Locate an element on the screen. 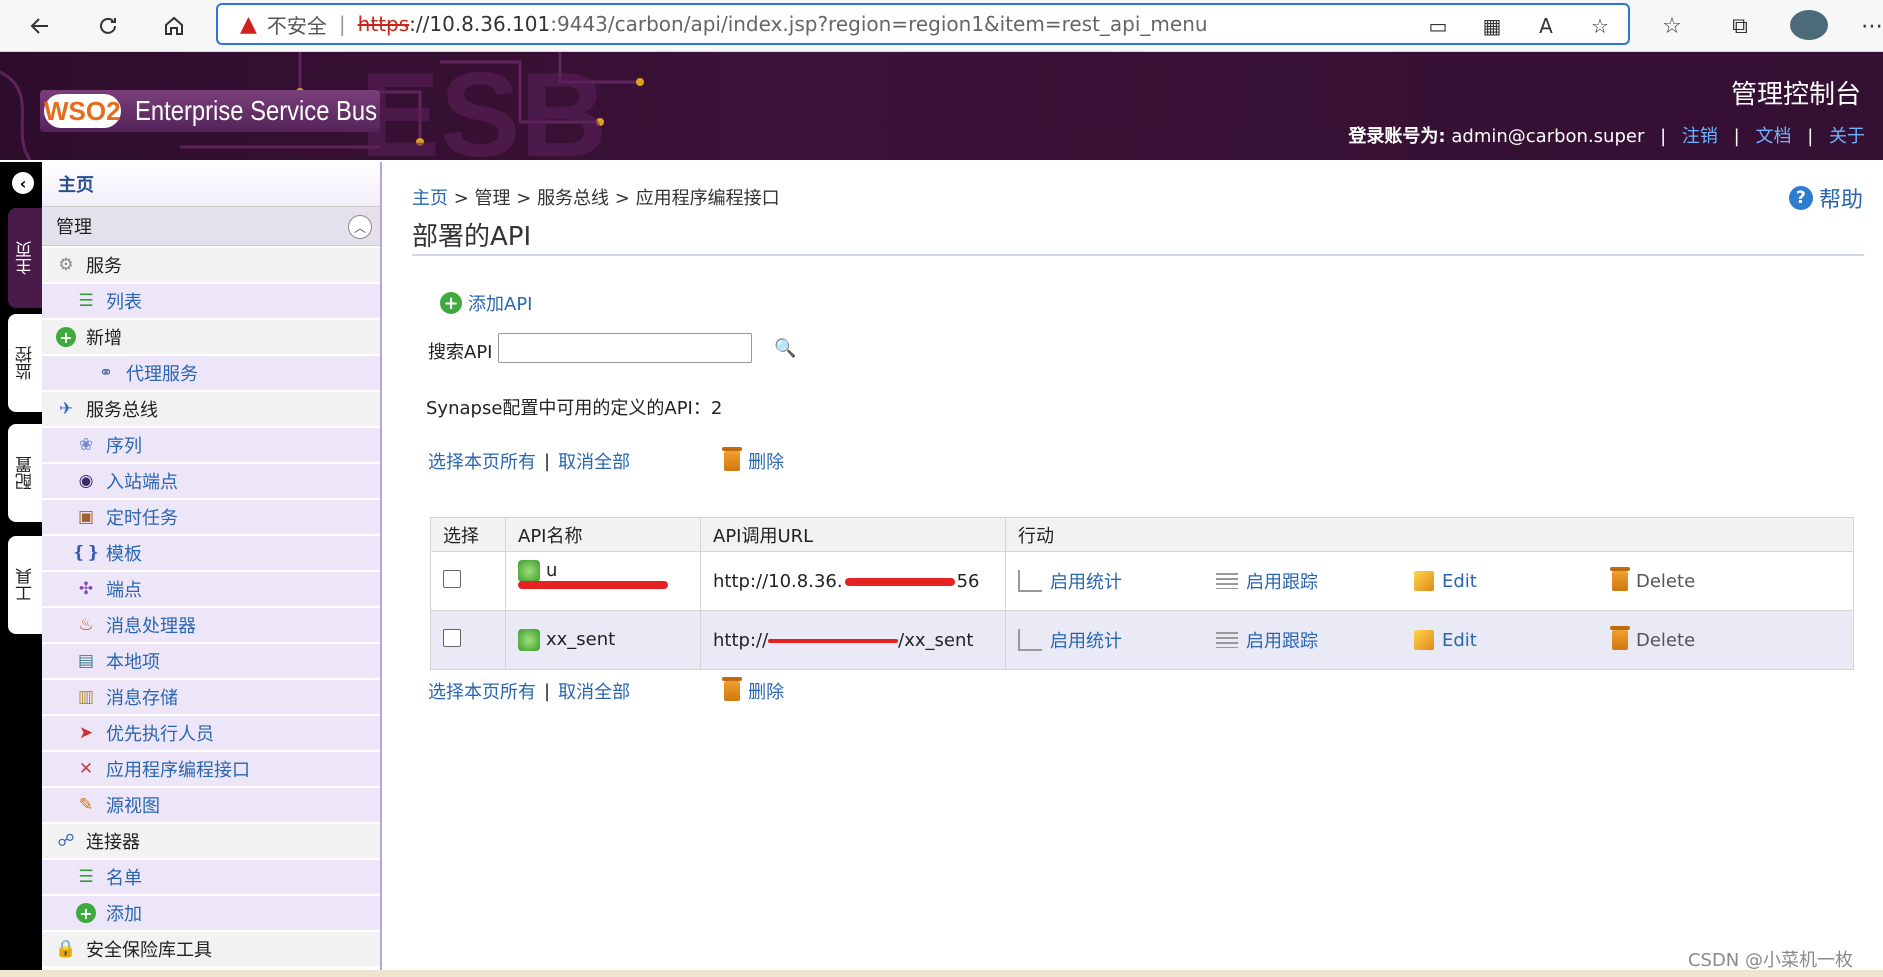  refresh-icon is located at coordinates (108, 26).